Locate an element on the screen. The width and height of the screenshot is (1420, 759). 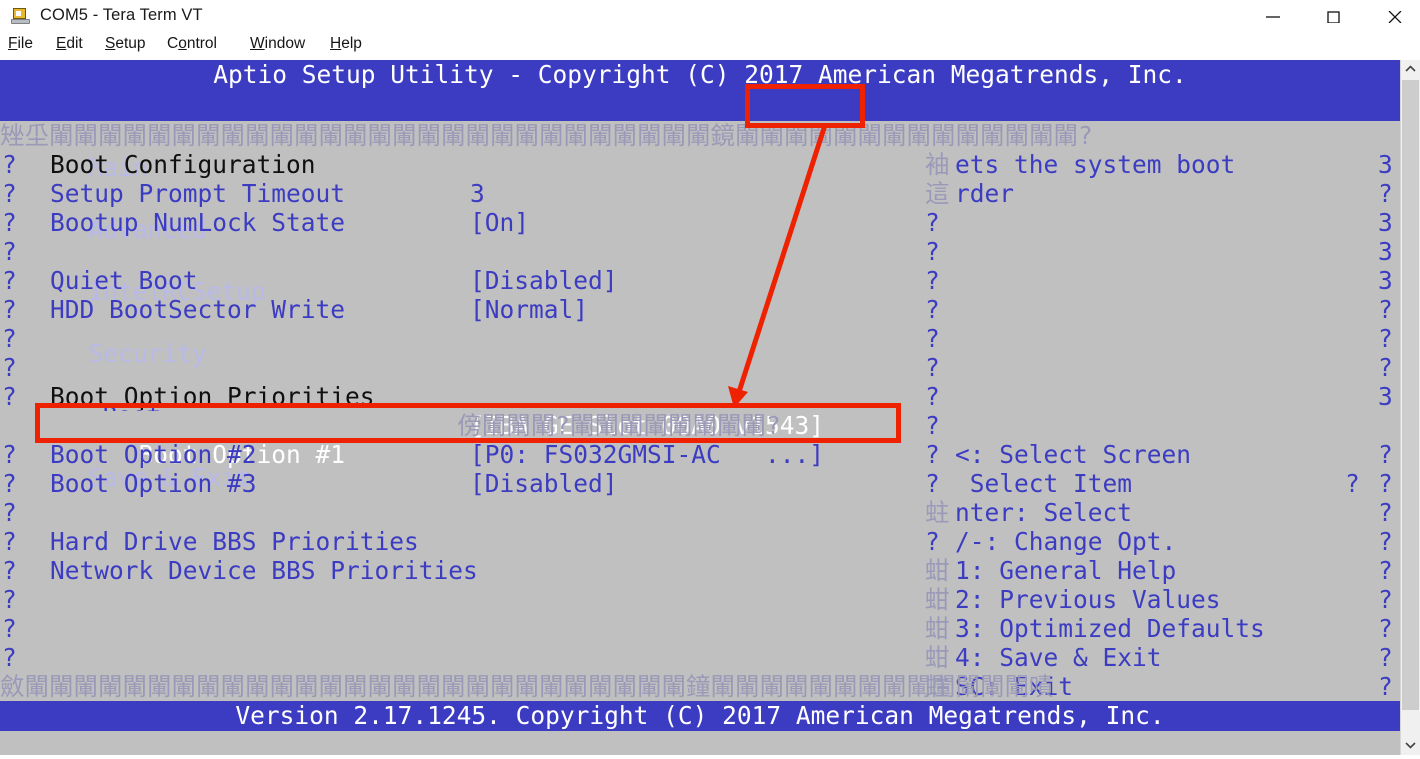
menubar: File Edit Setup Control Window Help is located at coordinates (710, 47).